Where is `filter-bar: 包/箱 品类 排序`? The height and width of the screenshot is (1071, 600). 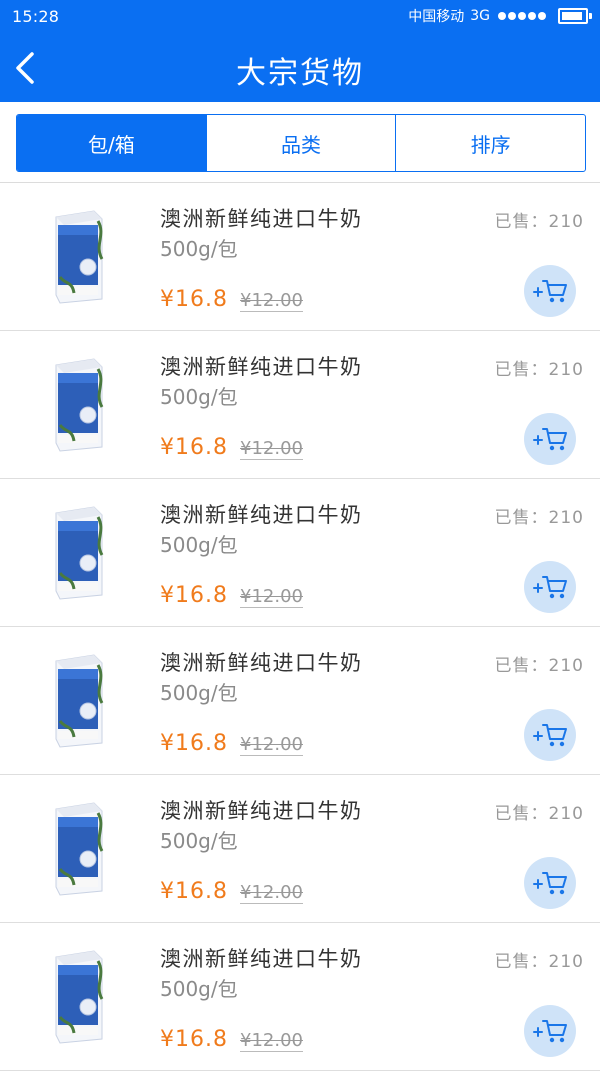 filter-bar: 包/箱 品类 排序 is located at coordinates (300, 142).